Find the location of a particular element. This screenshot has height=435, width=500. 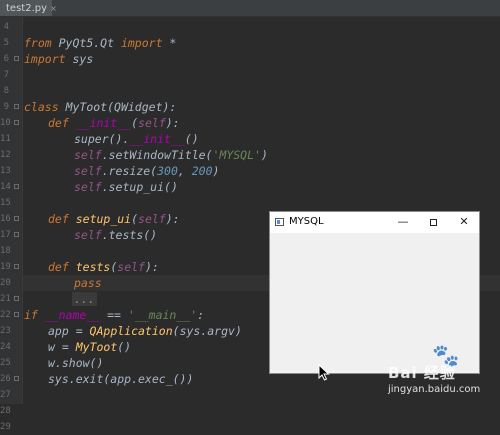

code-line-10: def __init__(self): is located at coordinates (114, 123).